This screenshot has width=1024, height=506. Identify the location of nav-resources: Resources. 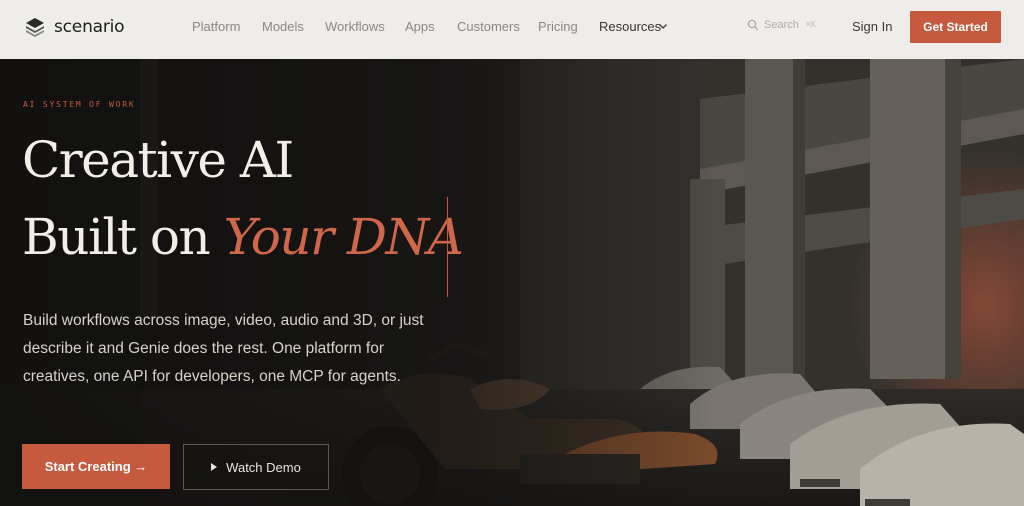
(630, 27).